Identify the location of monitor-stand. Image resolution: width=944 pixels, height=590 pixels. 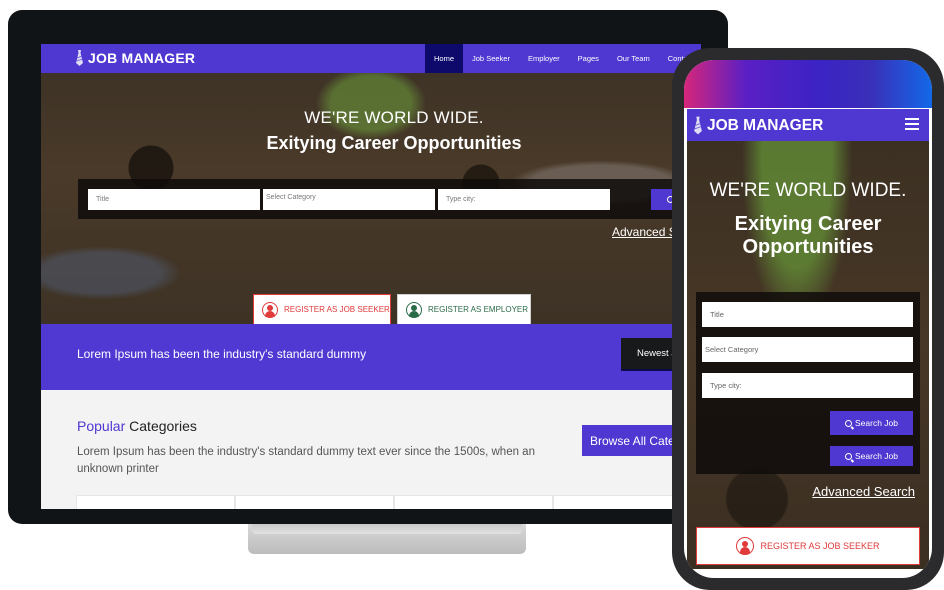
(387, 539).